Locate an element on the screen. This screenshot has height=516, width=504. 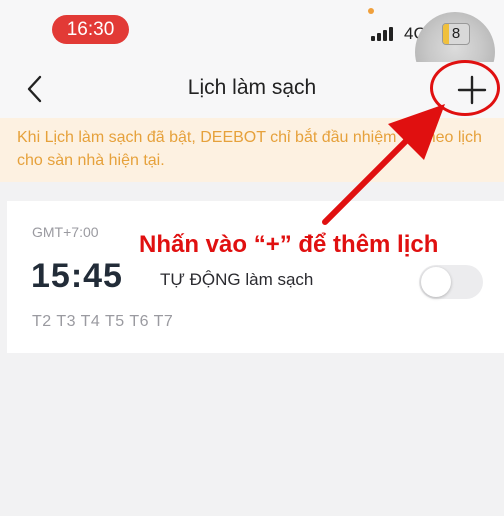
status-indicator-dot is located at coordinates (371, 11).